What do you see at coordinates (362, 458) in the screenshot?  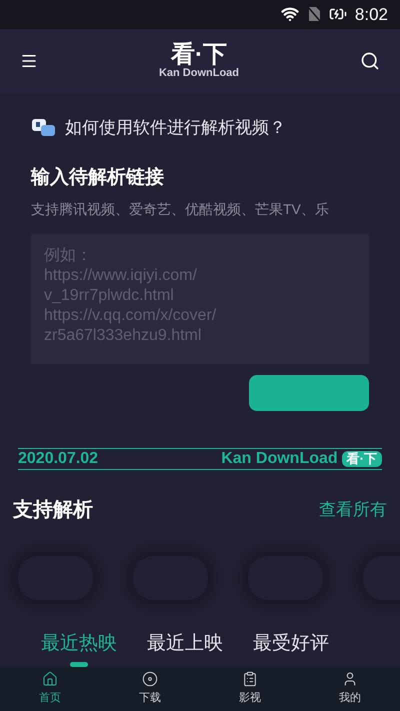 I see `banner-badge: 看·下` at bounding box center [362, 458].